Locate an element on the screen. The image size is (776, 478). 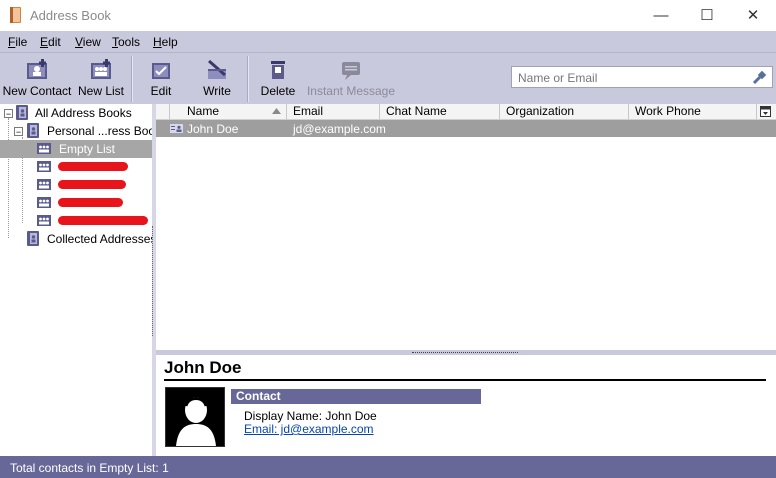
status-text: Total contacts in Empty List: 1 is located at coordinates (89, 468).